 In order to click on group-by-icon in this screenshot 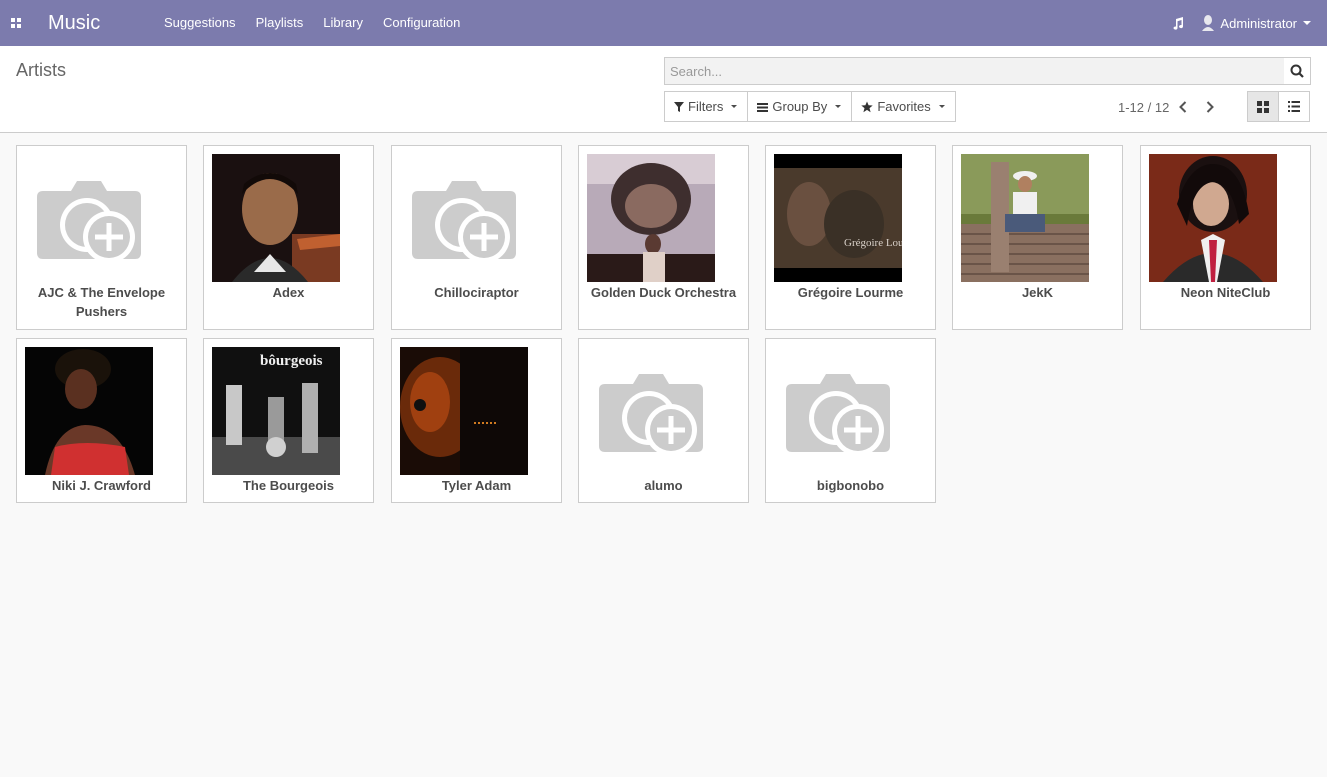, I will do `click(763, 107)`.